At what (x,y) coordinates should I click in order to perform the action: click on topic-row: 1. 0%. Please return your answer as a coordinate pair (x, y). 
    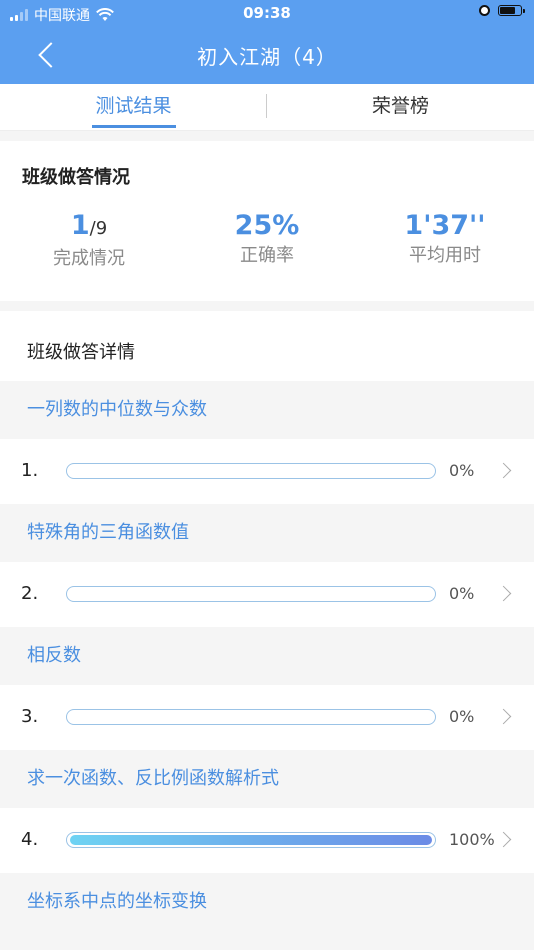
    Looking at the image, I should click on (267, 471).